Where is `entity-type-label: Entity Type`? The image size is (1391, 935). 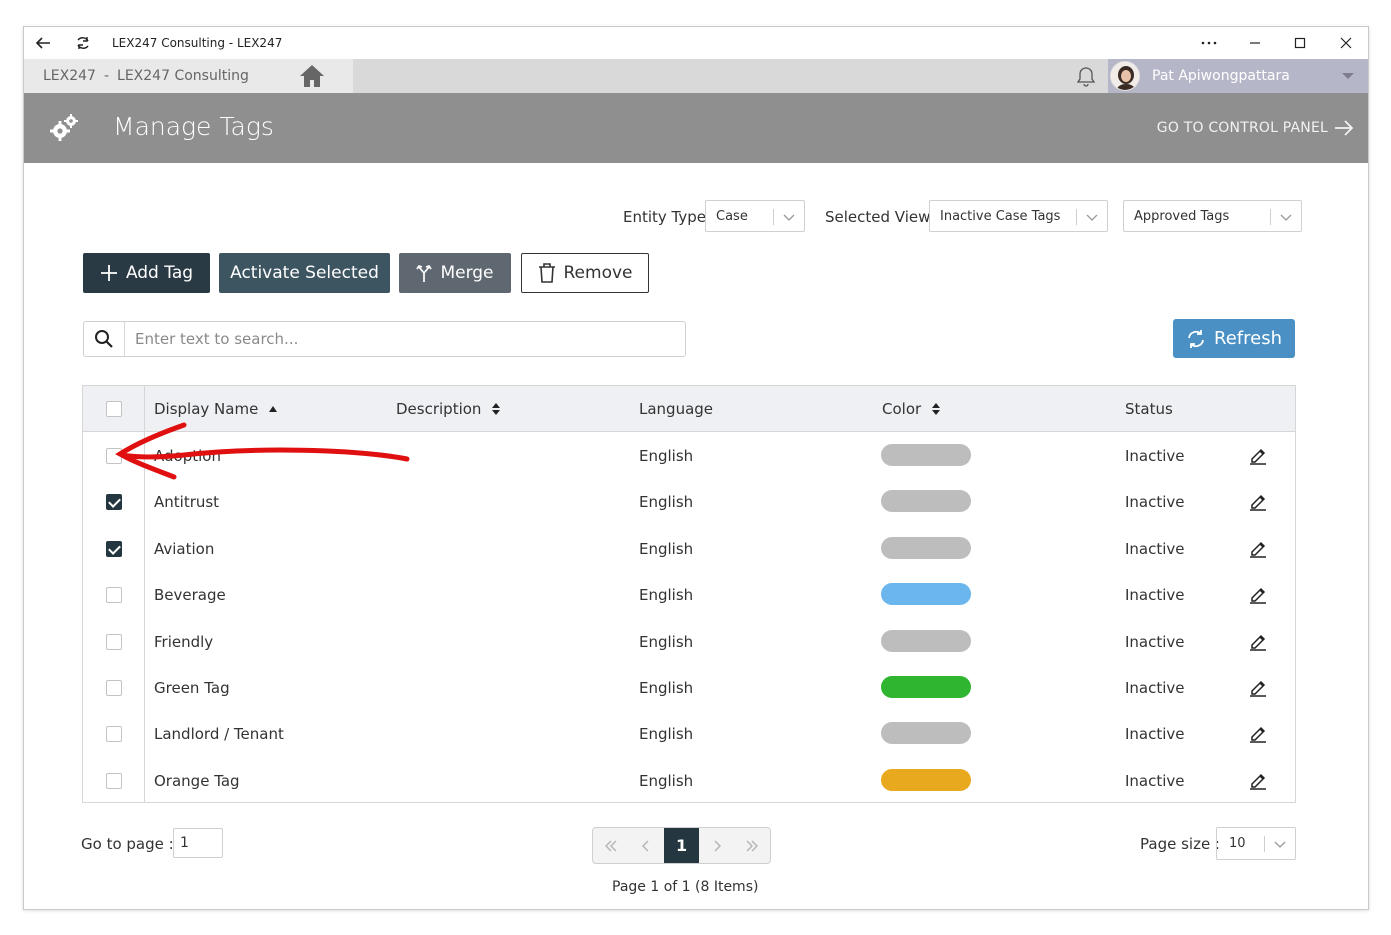
entity-type-label: Entity Type is located at coordinates (665, 217).